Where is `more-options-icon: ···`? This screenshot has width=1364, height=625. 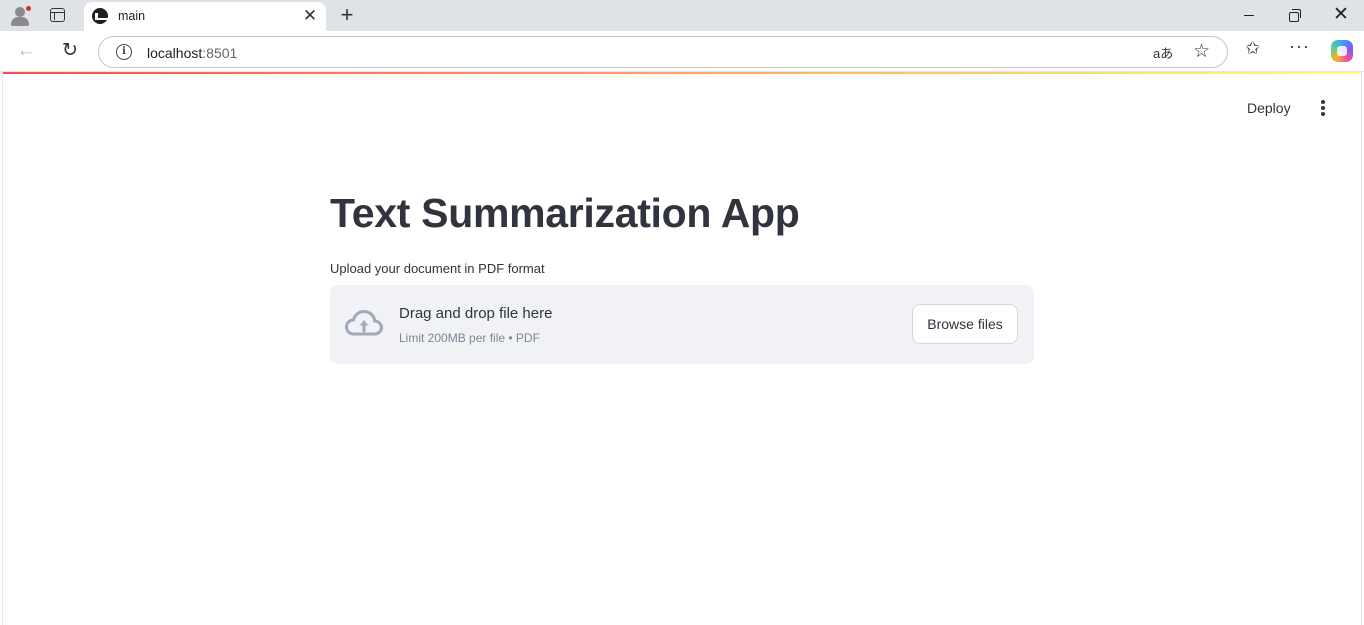
more-options-icon: ··· is located at coordinates (1299, 46).